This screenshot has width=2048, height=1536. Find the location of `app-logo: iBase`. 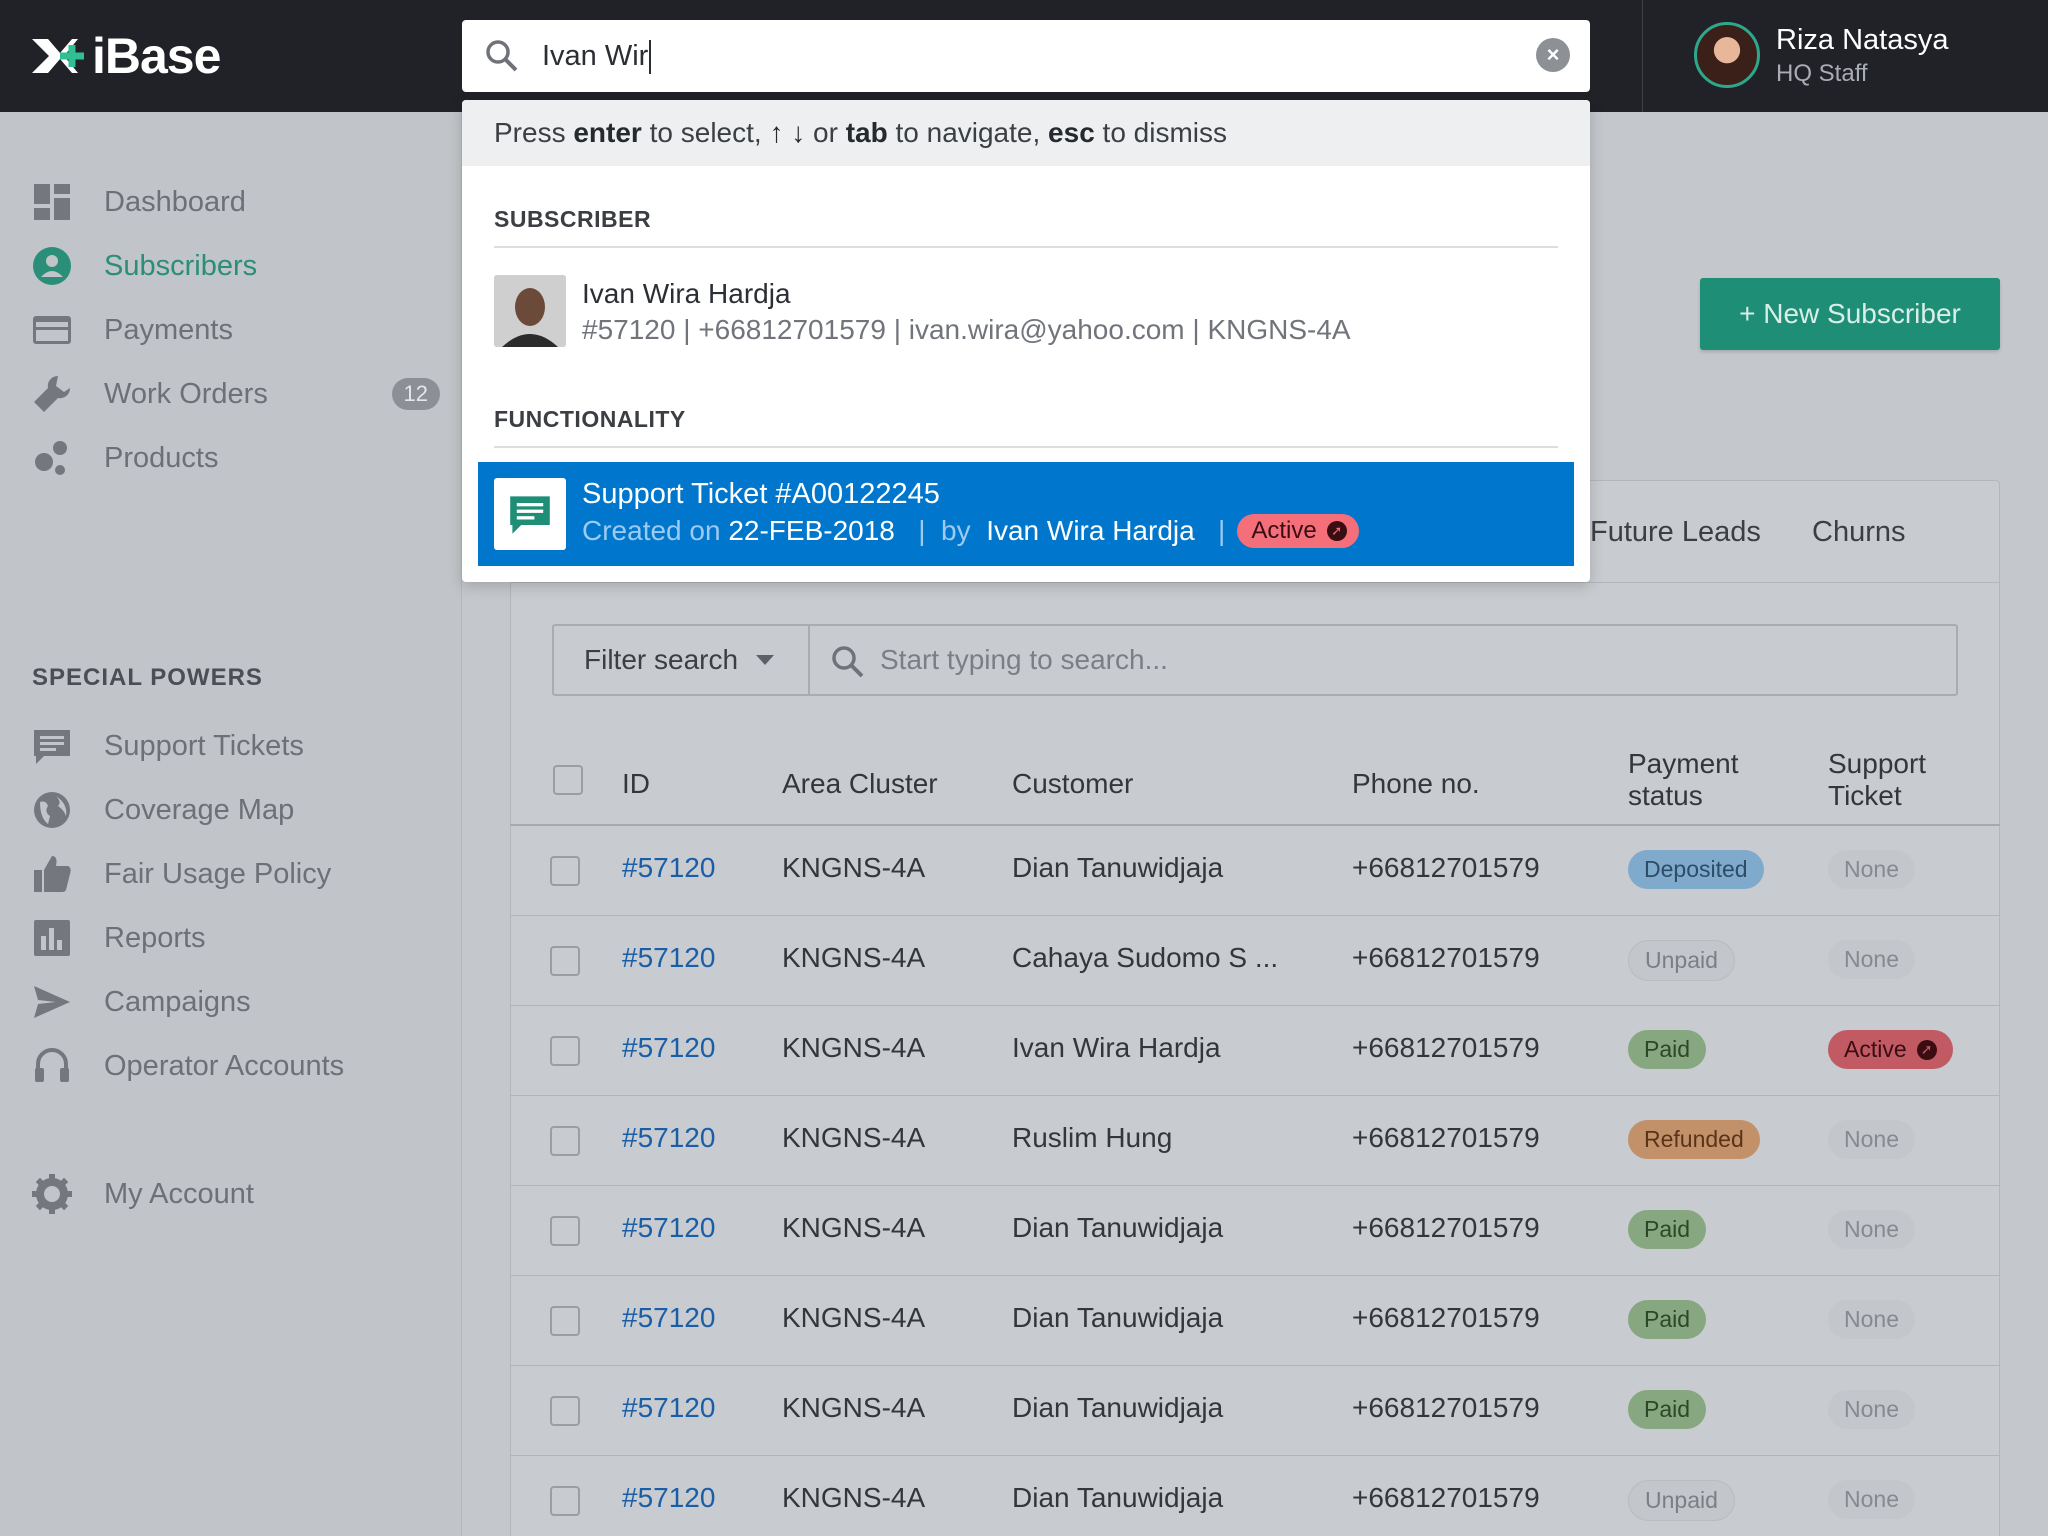

app-logo: iBase is located at coordinates (125, 56).